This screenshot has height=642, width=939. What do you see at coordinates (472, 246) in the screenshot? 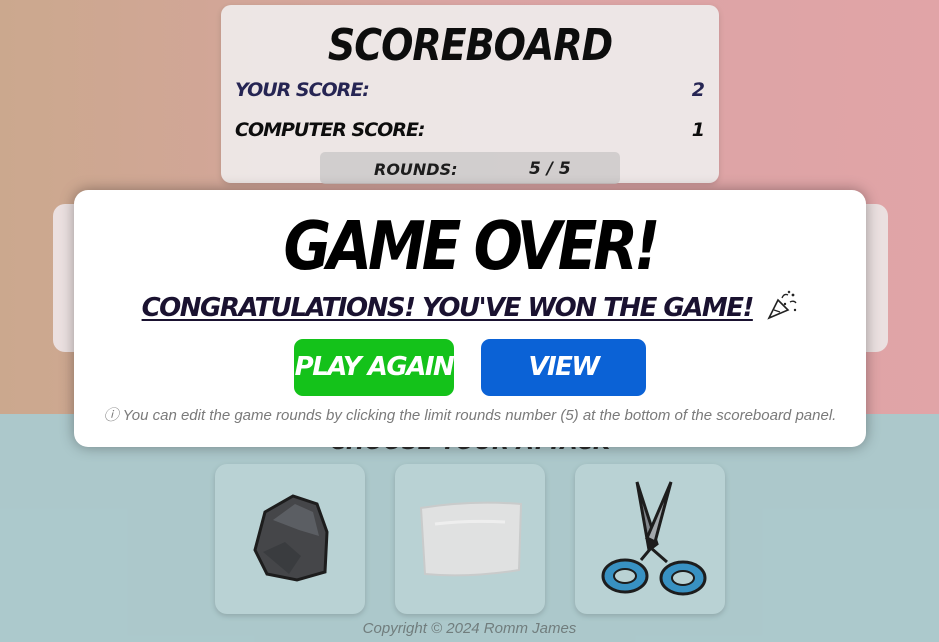
I see `game-over-title: GAME OVER!` at bounding box center [472, 246].